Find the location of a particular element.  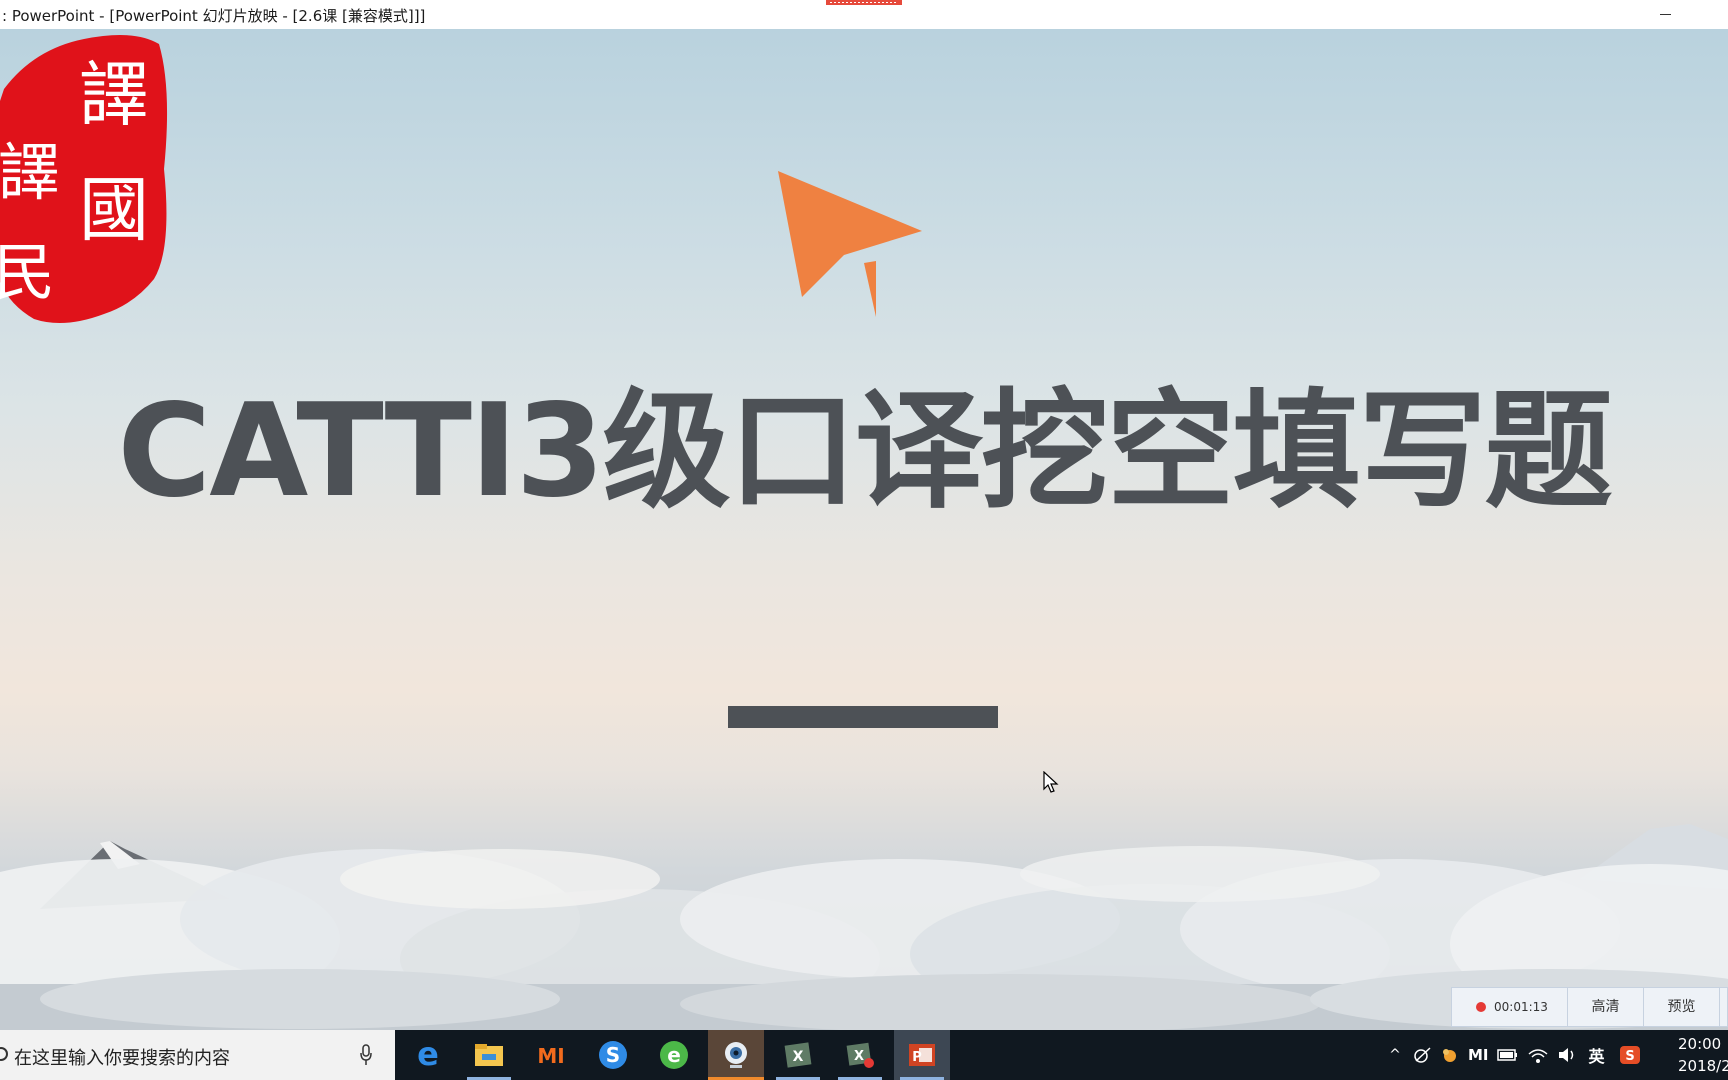

excel-icon: X is located at coordinates (798, 1055).